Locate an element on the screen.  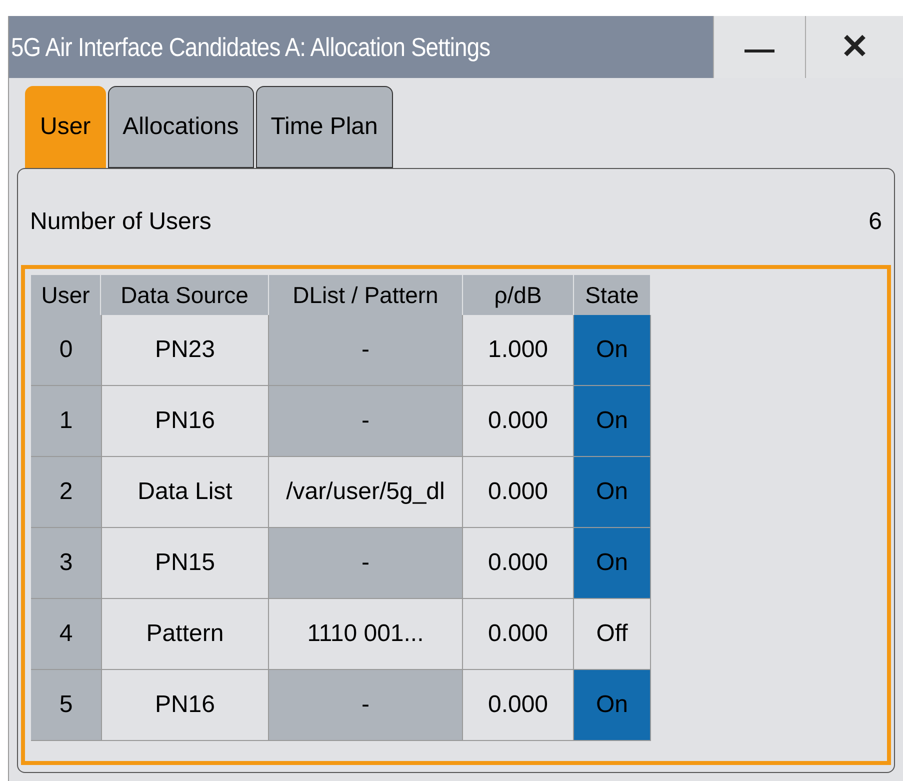
tab: Time Plan is located at coordinates (324, 127).